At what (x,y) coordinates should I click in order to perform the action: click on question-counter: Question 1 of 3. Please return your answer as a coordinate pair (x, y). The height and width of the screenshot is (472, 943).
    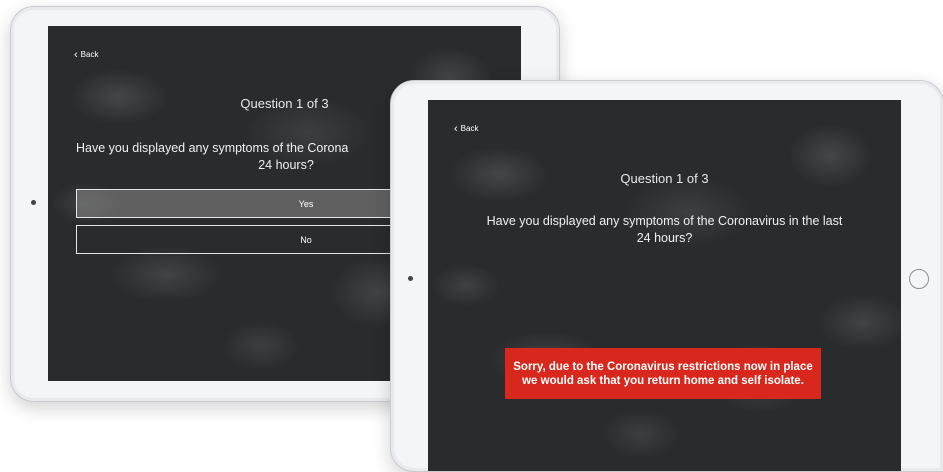
    Looking at the image, I should click on (664, 178).